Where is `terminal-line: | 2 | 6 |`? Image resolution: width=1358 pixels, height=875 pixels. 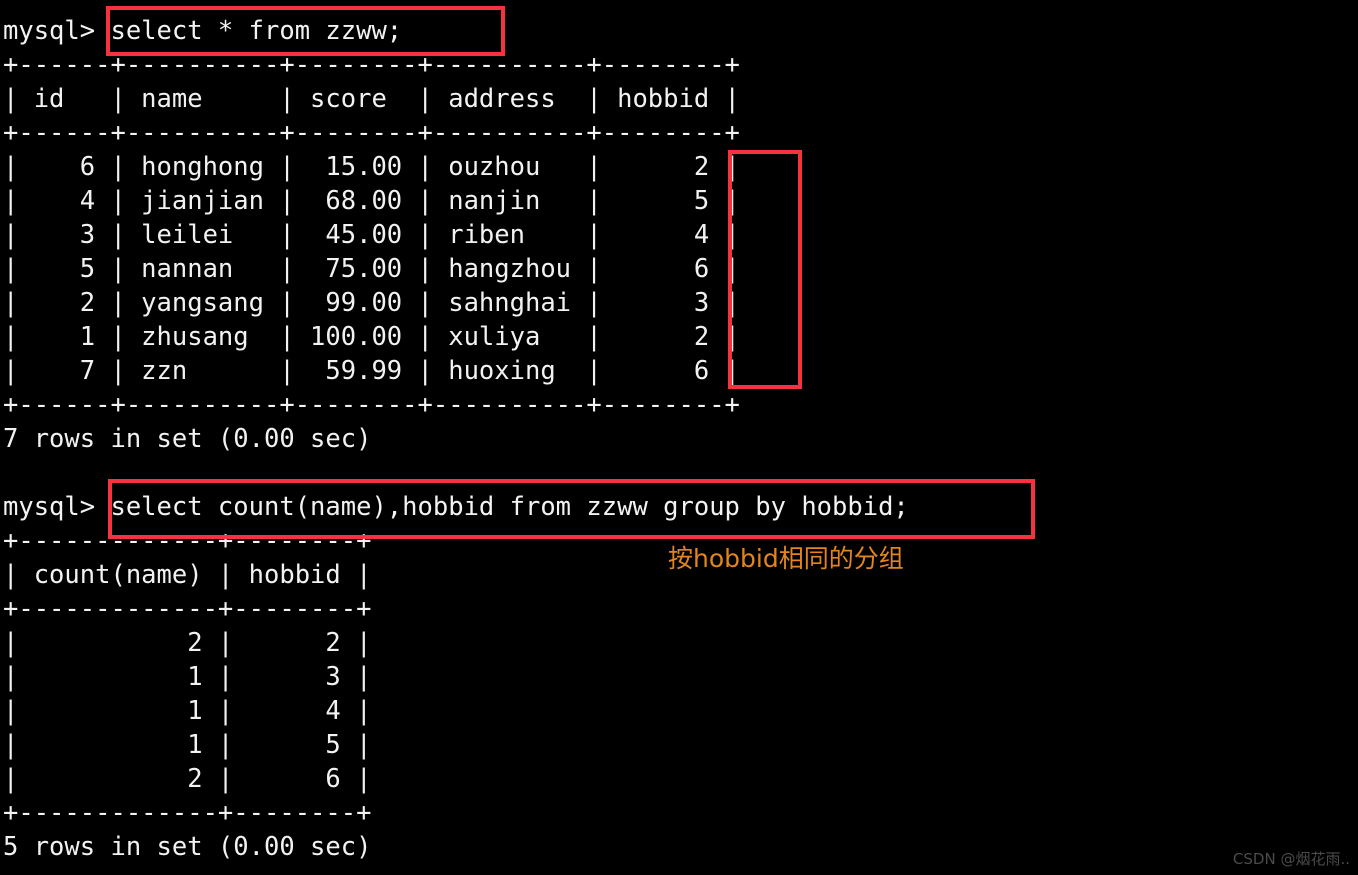 terminal-line: | 2 | 6 | is located at coordinates (187, 779).